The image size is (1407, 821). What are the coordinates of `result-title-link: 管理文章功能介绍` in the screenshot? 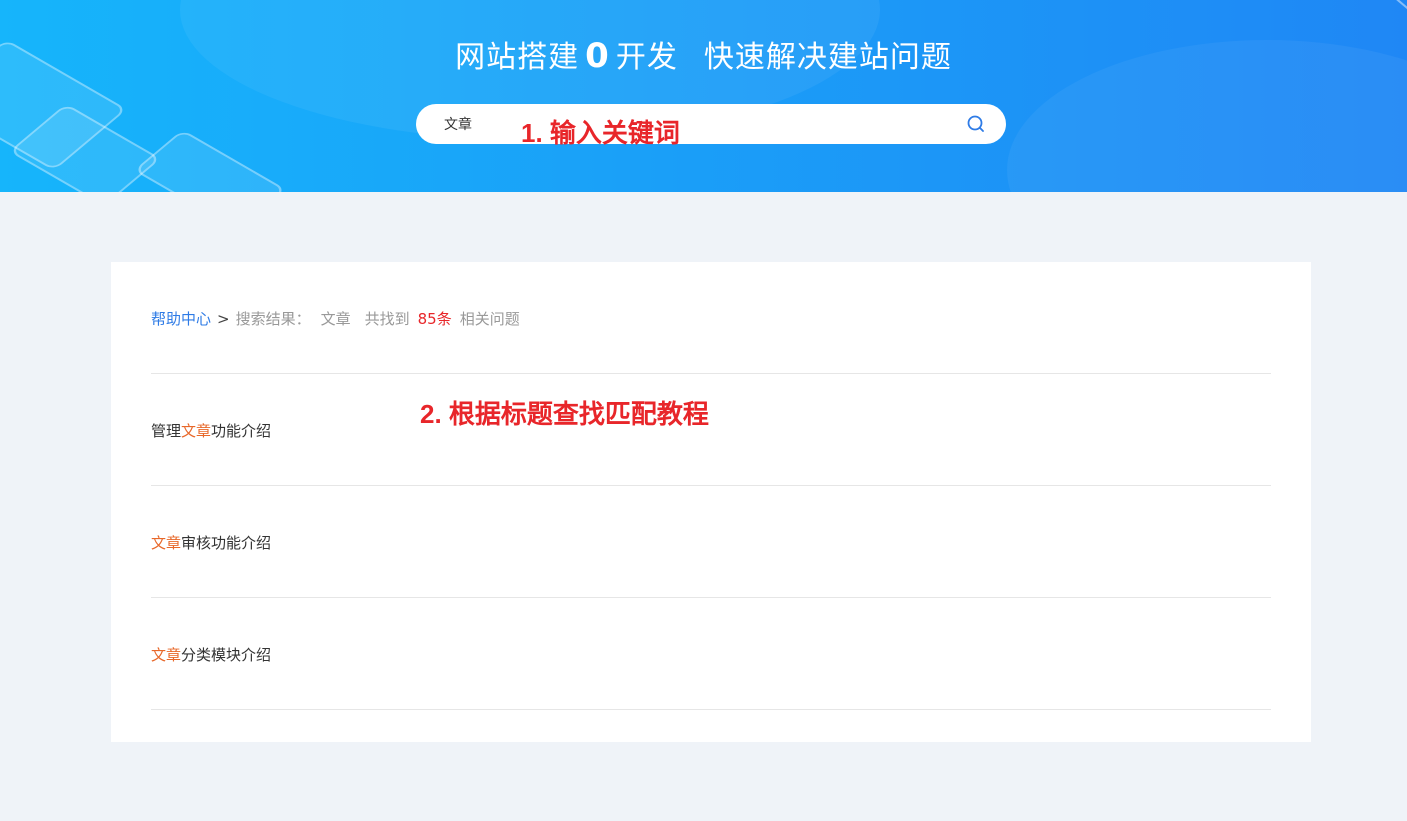 It's located at (211, 430).